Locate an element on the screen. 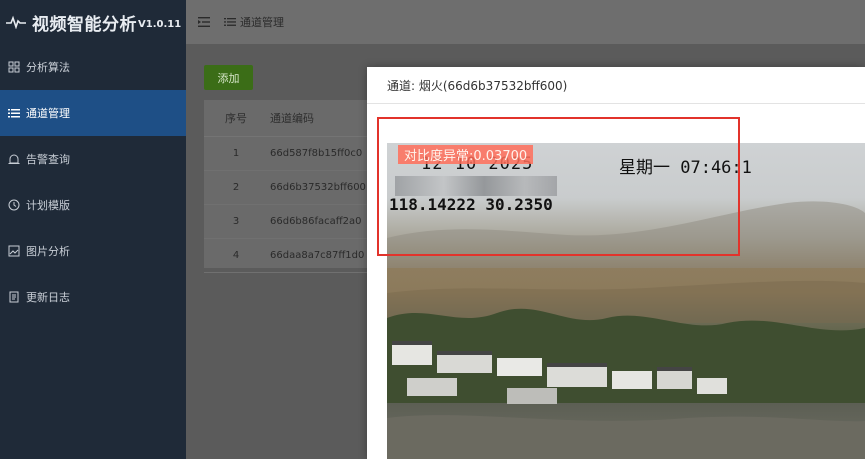  sidebar-item-label: 通道管理 is located at coordinates (48, 113).